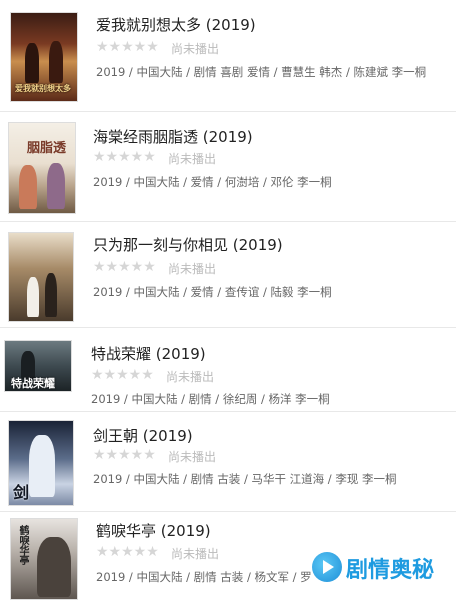  What do you see at coordinates (153, 530) in the screenshot?
I see `item-title: 鹤唳华亭 (2019)` at bounding box center [153, 530].